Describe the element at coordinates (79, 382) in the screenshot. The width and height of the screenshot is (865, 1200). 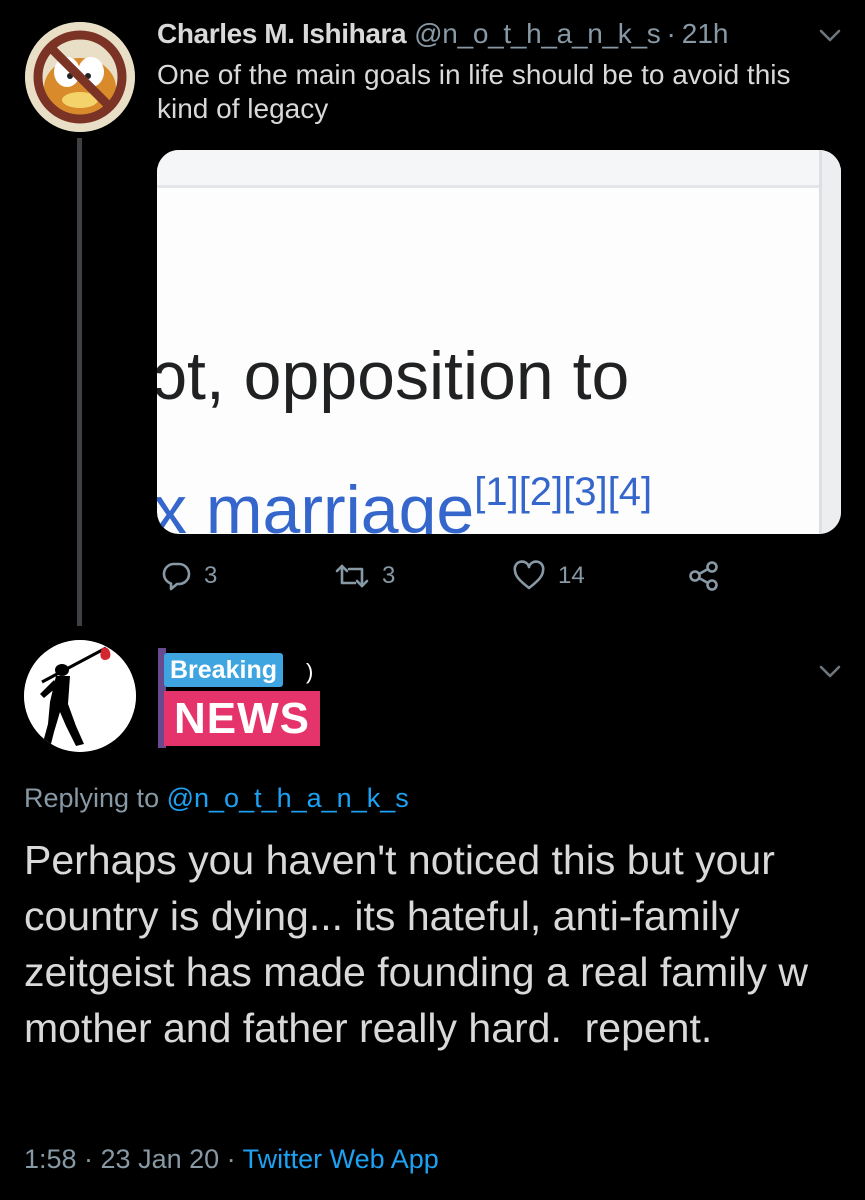
I see `thread-connector-line` at that location.